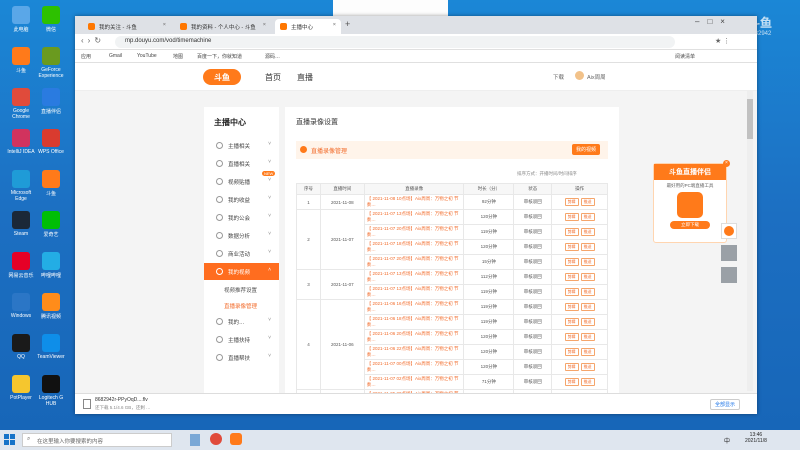 Image resolution: width=800 pixels, height=450 pixels. Describe the element at coordinates (21, 306) in the screenshot. I see `desktop-icon: Windows` at that location.